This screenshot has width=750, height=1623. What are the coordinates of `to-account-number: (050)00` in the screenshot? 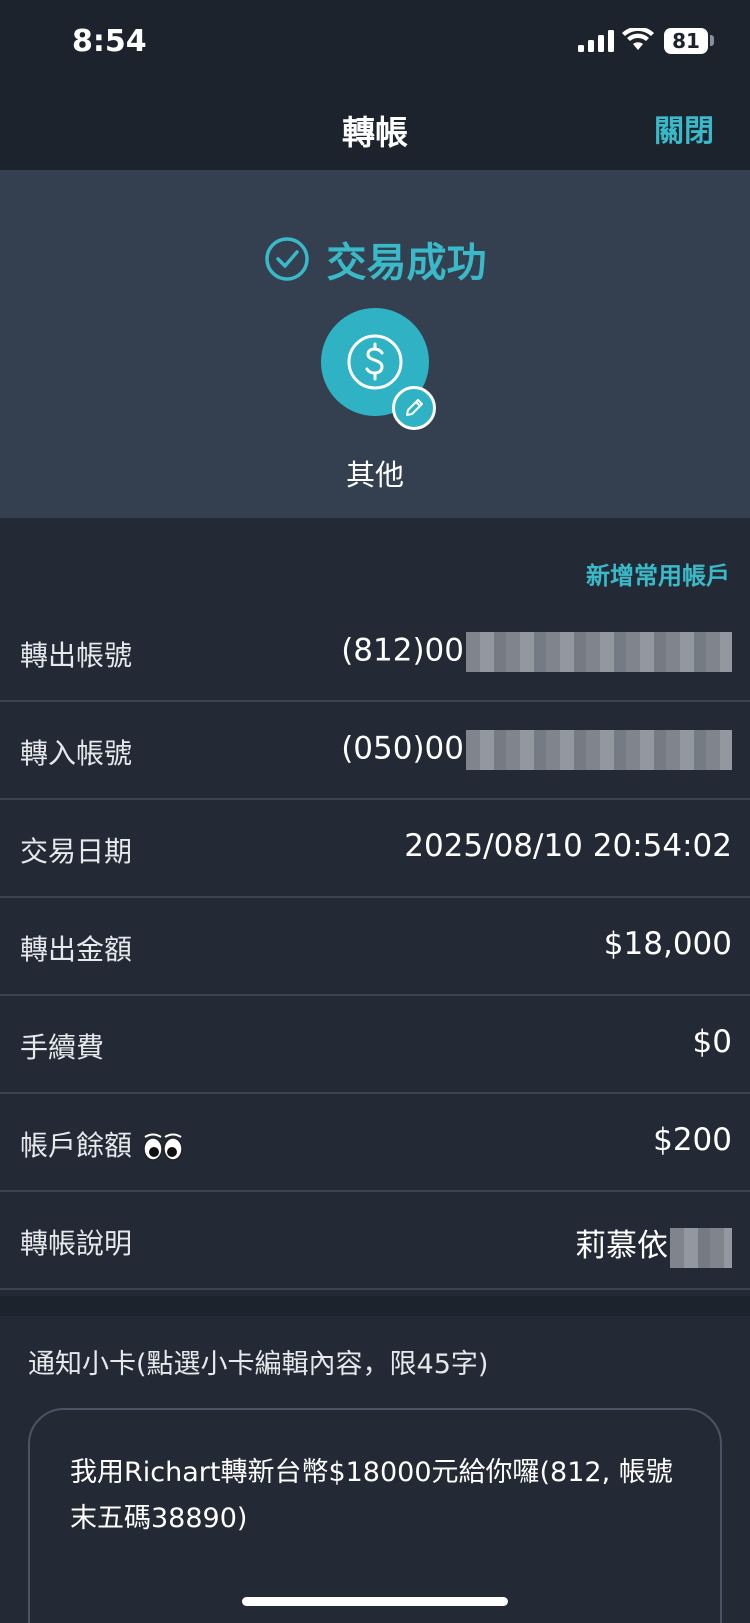 It's located at (402, 748).